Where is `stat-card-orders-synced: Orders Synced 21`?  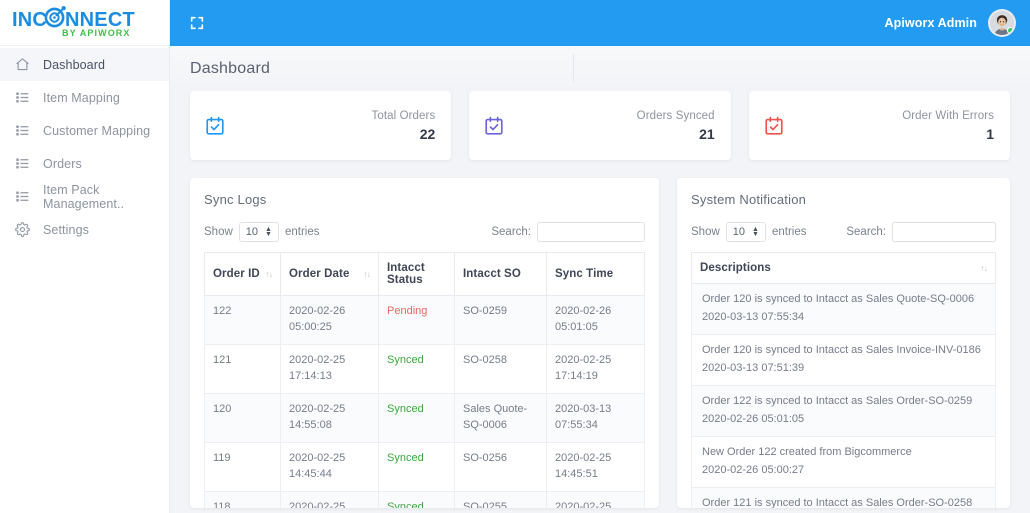 stat-card-orders-synced: Orders Synced 21 is located at coordinates (600, 125).